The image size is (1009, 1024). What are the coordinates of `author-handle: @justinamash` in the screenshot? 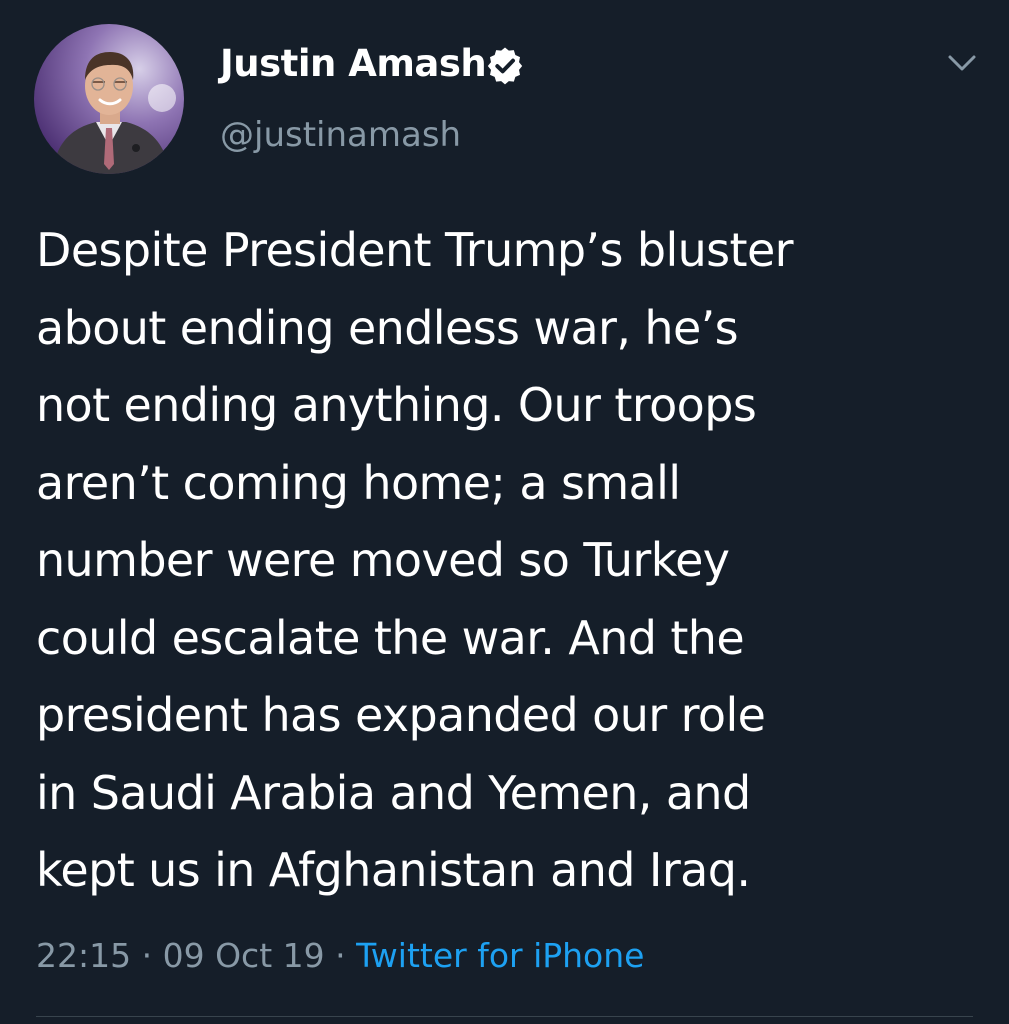 It's located at (340, 135).